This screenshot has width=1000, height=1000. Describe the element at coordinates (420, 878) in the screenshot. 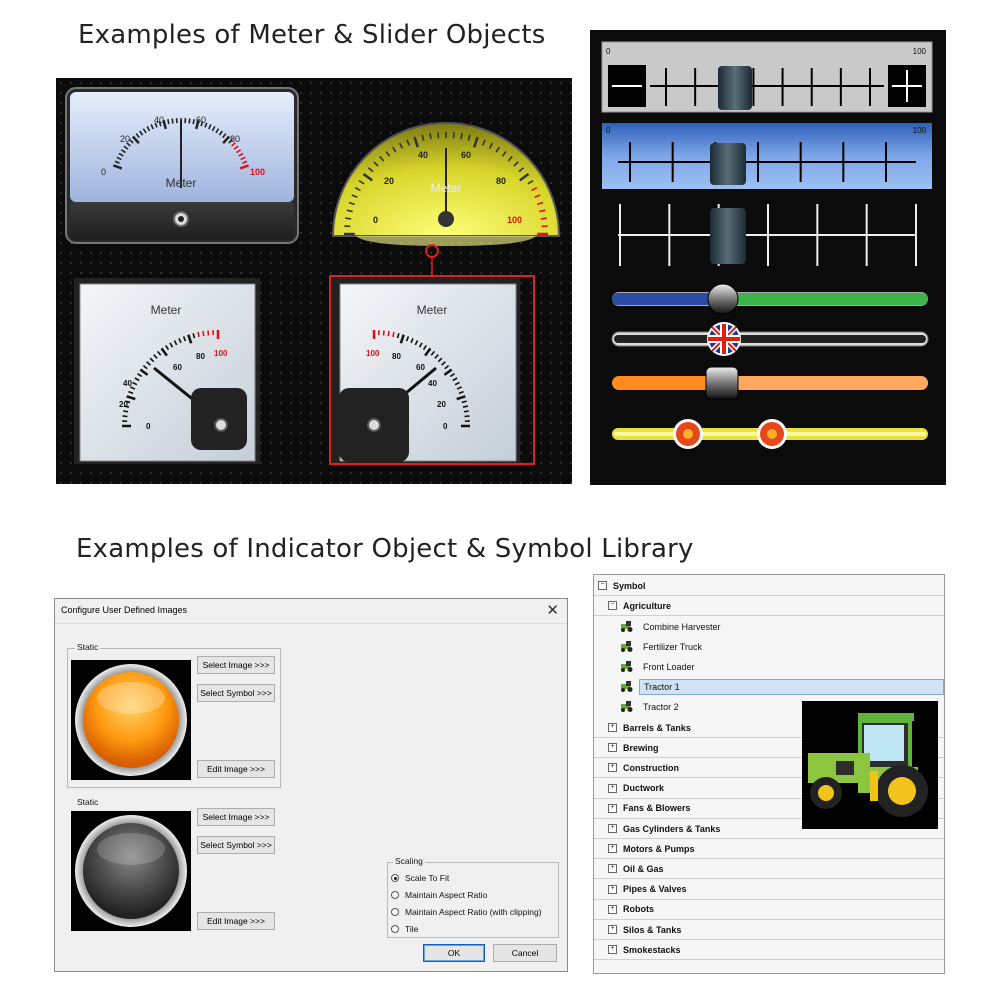

I see `radio-scale-to-fit: Scale To Fit` at that location.